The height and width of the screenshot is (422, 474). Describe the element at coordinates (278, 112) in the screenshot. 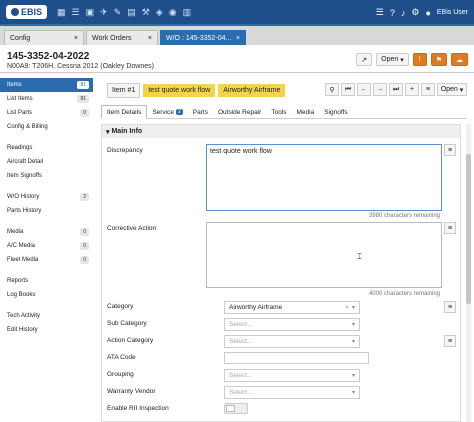

I see `subtab-tools: Tools` at that location.